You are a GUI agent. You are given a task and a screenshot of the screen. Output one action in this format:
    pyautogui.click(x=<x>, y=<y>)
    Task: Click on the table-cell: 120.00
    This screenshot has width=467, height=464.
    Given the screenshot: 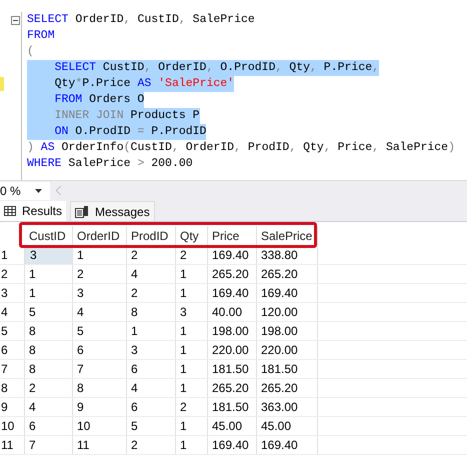 What is the action you would take?
    pyautogui.click(x=287, y=312)
    